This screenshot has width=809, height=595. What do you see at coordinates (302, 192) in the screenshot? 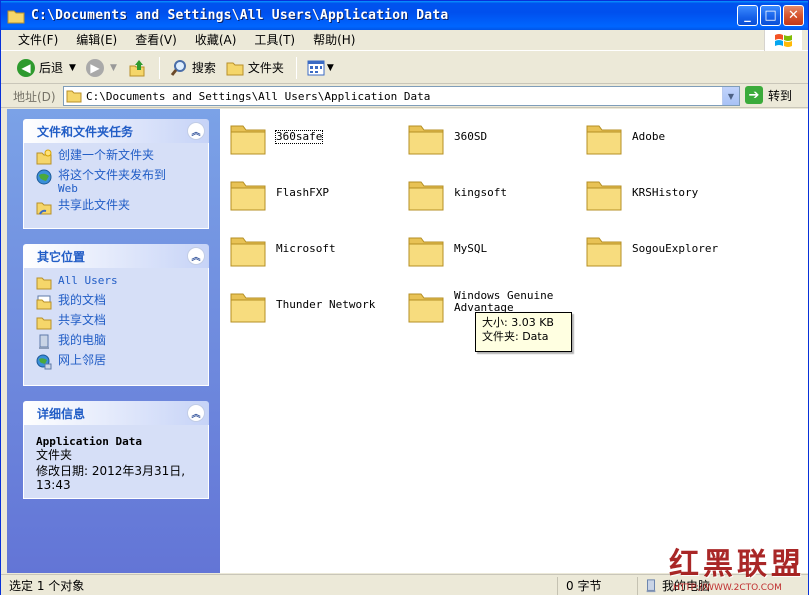
I see `folder-name: FlashFXP` at bounding box center [302, 192].